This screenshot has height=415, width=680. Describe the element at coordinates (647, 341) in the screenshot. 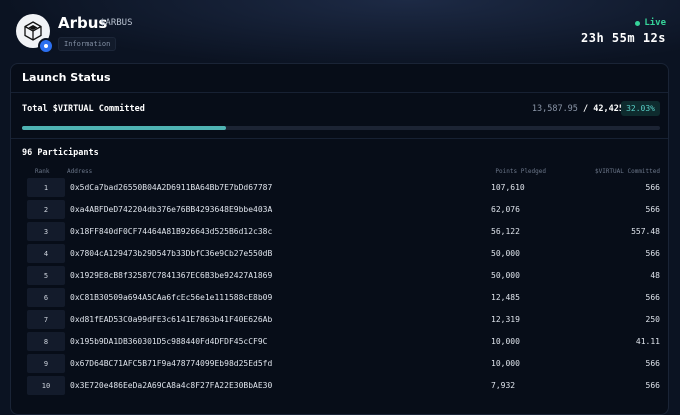

I see `virtual-cell: 41.11` at that location.